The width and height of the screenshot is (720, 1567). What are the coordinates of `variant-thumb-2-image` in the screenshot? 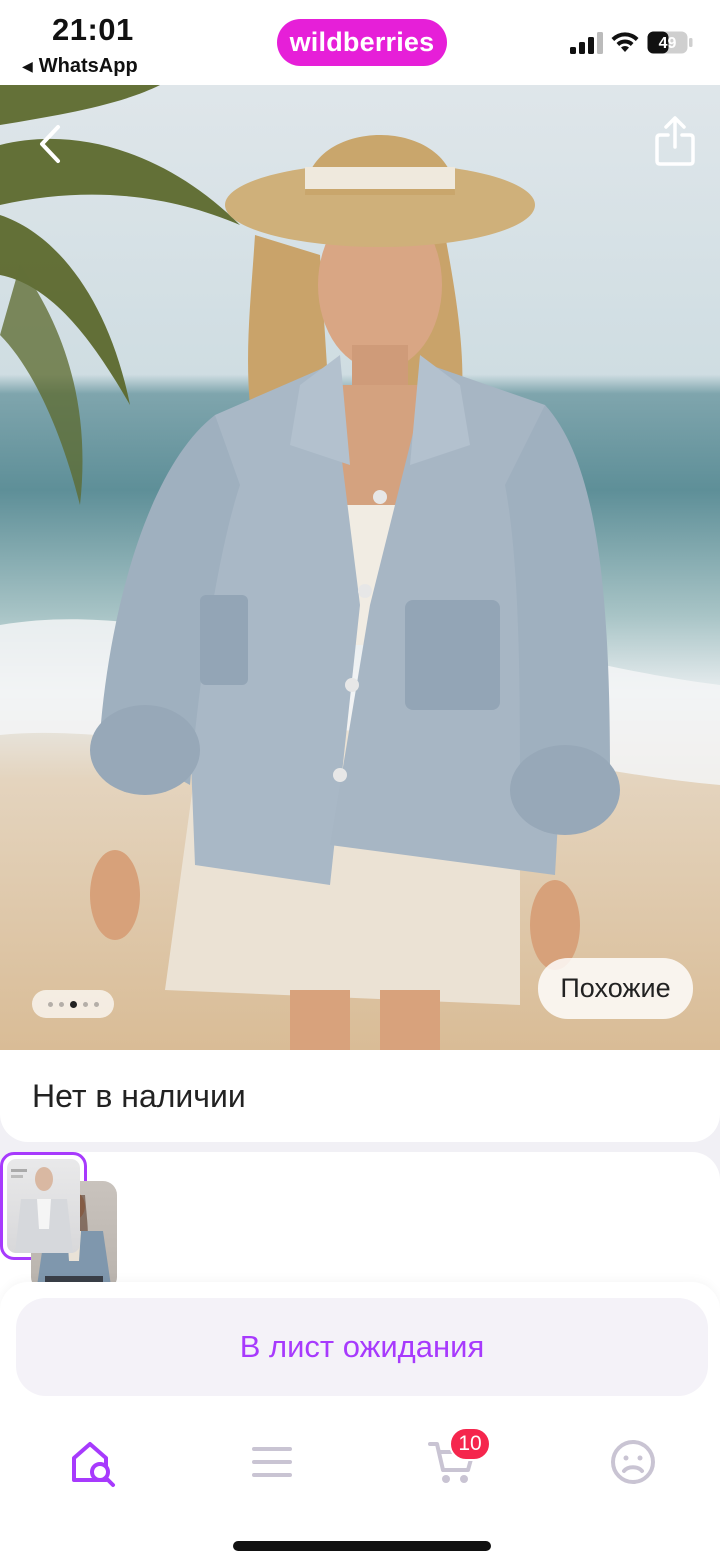 It's located at (42, 1210).